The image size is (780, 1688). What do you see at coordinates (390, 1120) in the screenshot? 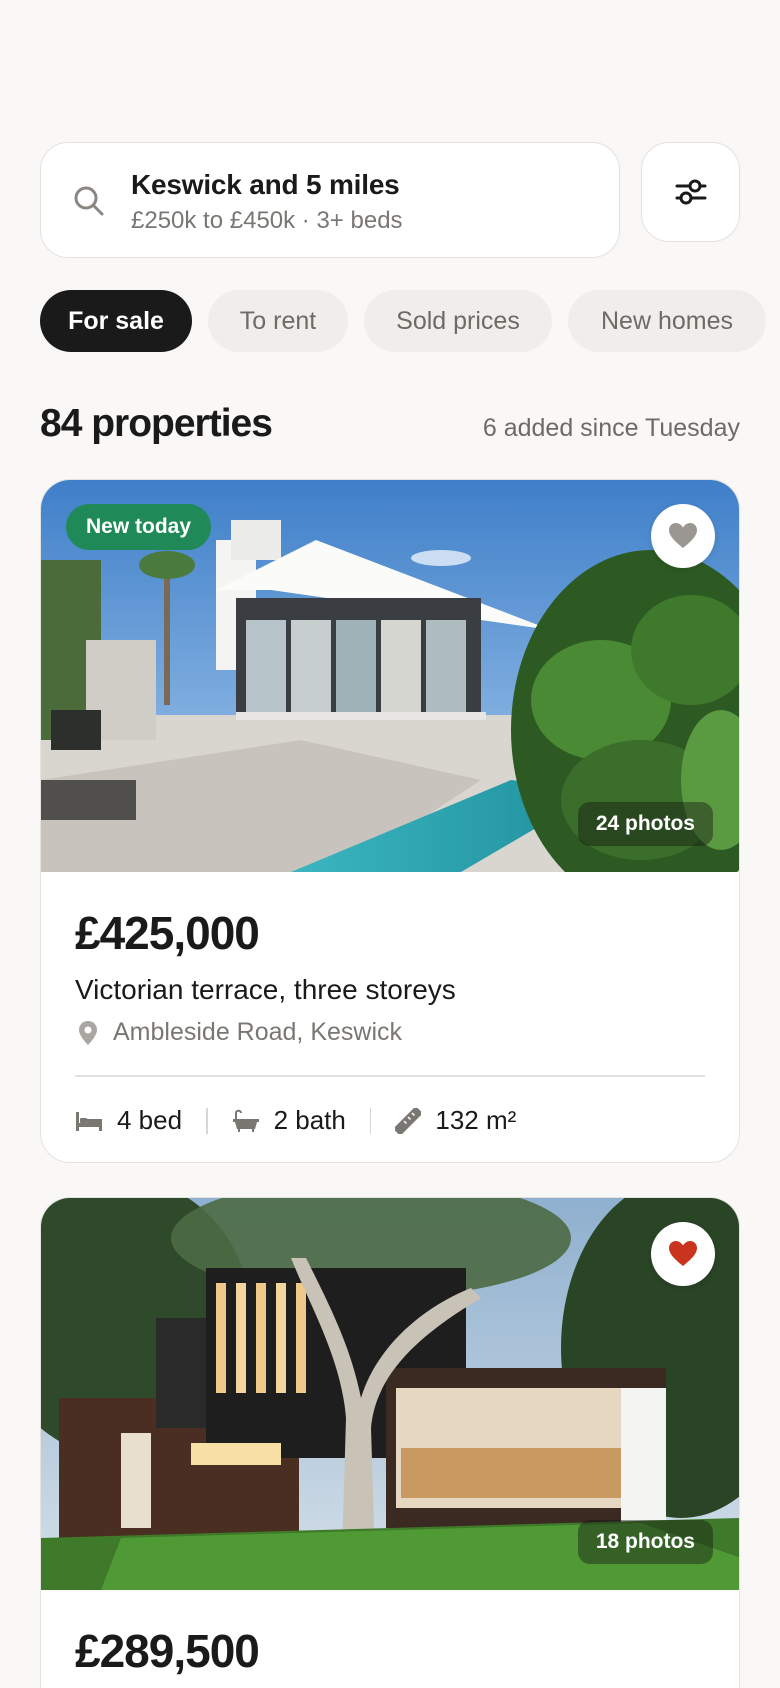
I see `listing-features: 4 bed 2 bath 132 m²` at bounding box center [390, 1120].